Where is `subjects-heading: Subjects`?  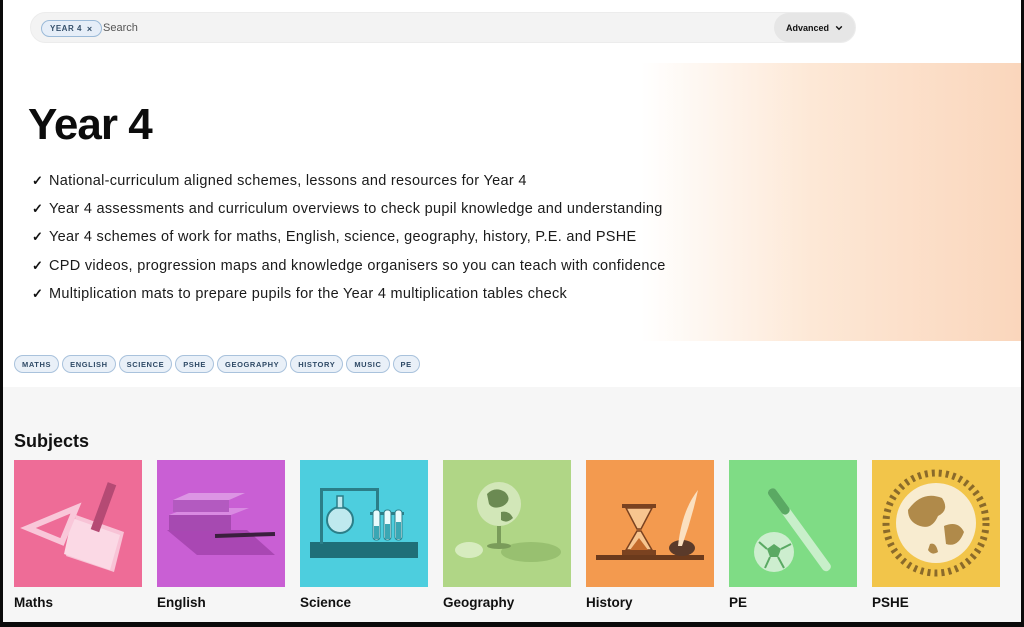
subjects-heading: Subjects is located at coordinates (52, 441).